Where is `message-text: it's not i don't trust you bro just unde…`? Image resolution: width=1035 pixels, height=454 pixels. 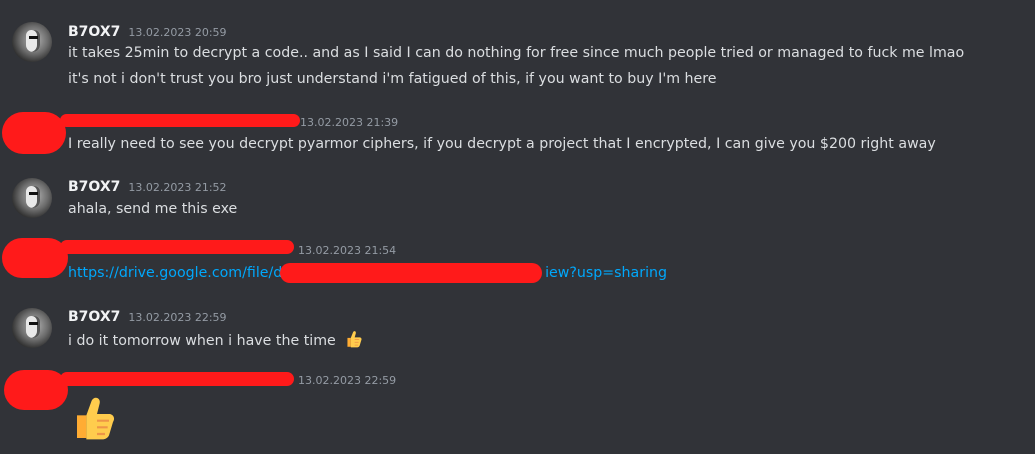 message-text: it's not i don't trust you bro just unde… is located at coordinates (392, 79).